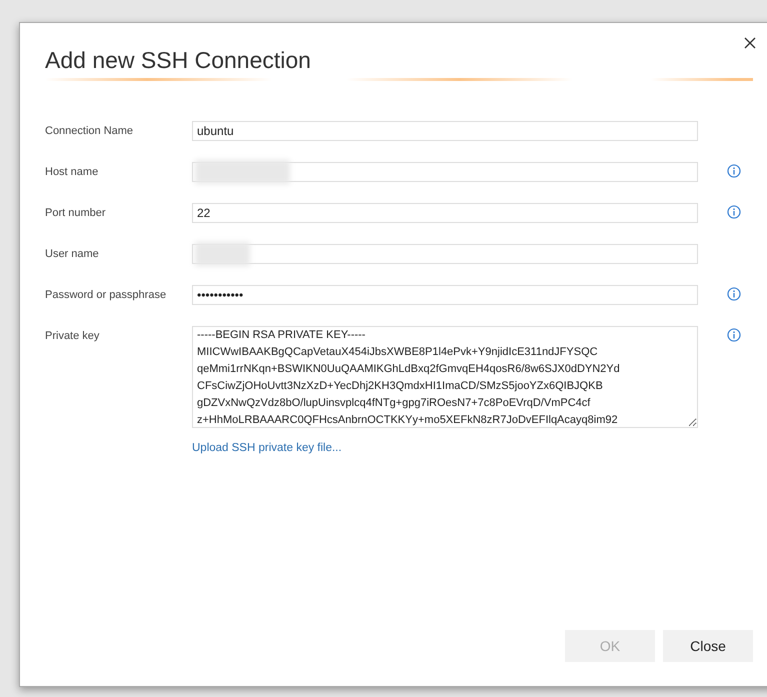 The image size is (767, 697). What do you see at coordinates (72, 172) in the screenshot?
I see `field-label: Host name` at bounding box center [72, 172].